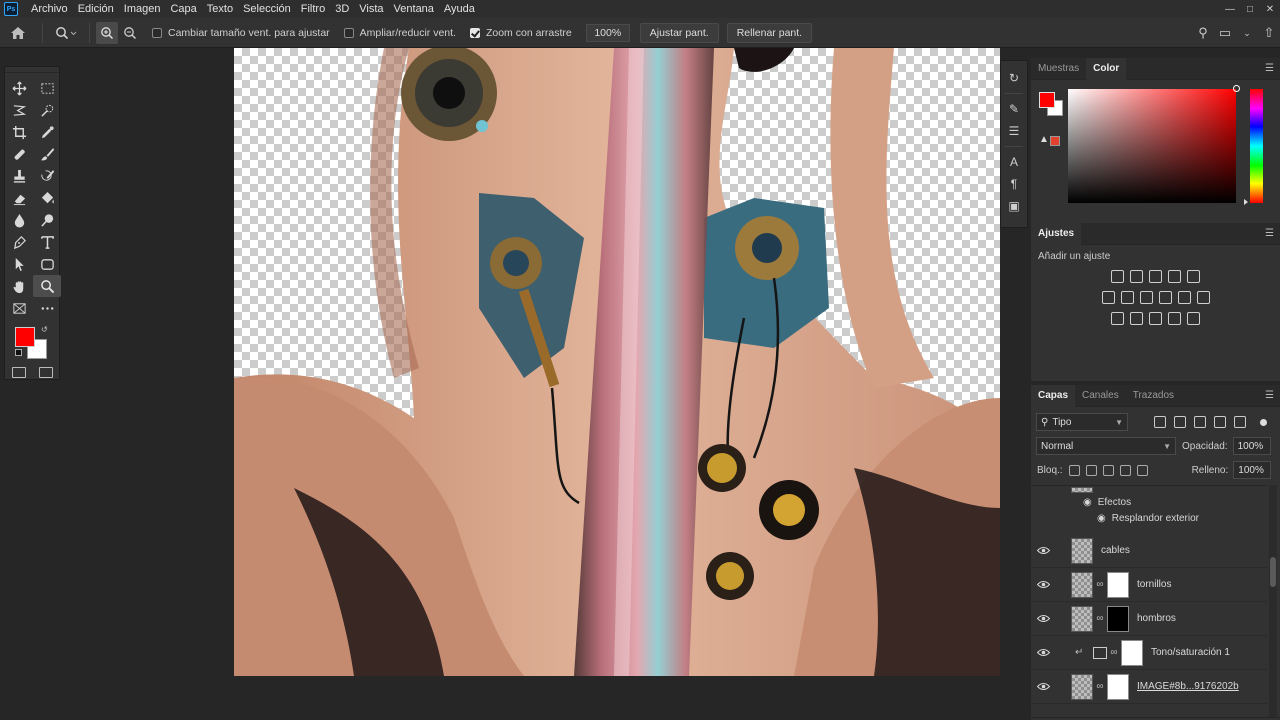 This screenshot has height=720, width=1280. Describe the element at coordinates (1146, 297) in the screenshot. I see `black-white-icon` at that location.